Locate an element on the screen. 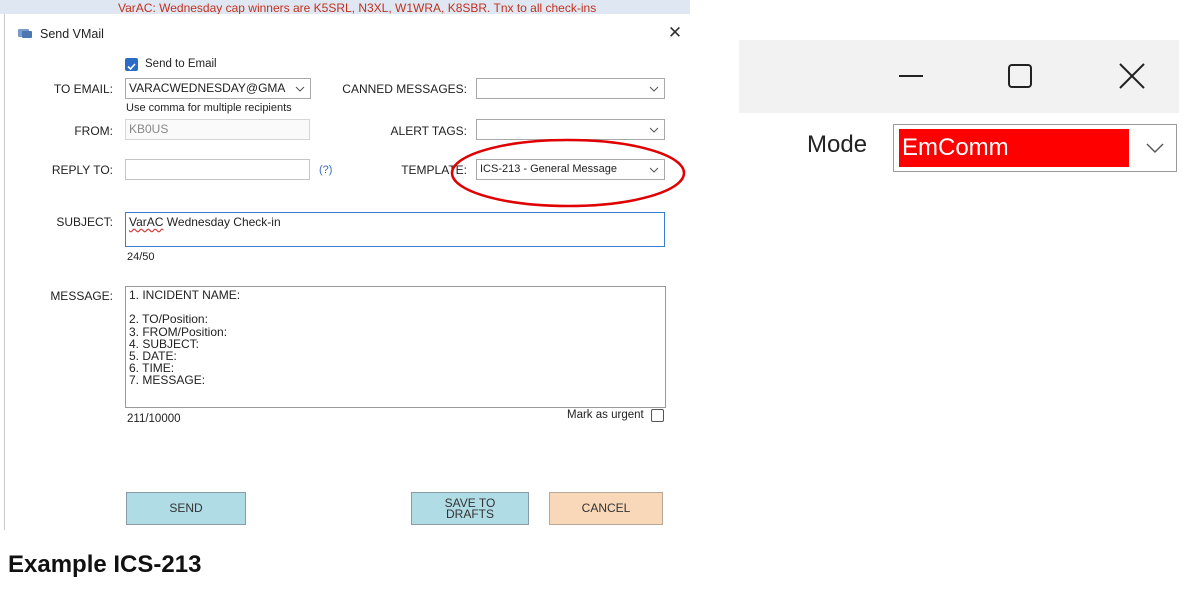 The image size is (1199, 595). close-icon: ✕ is located at coordinates (675, 33).